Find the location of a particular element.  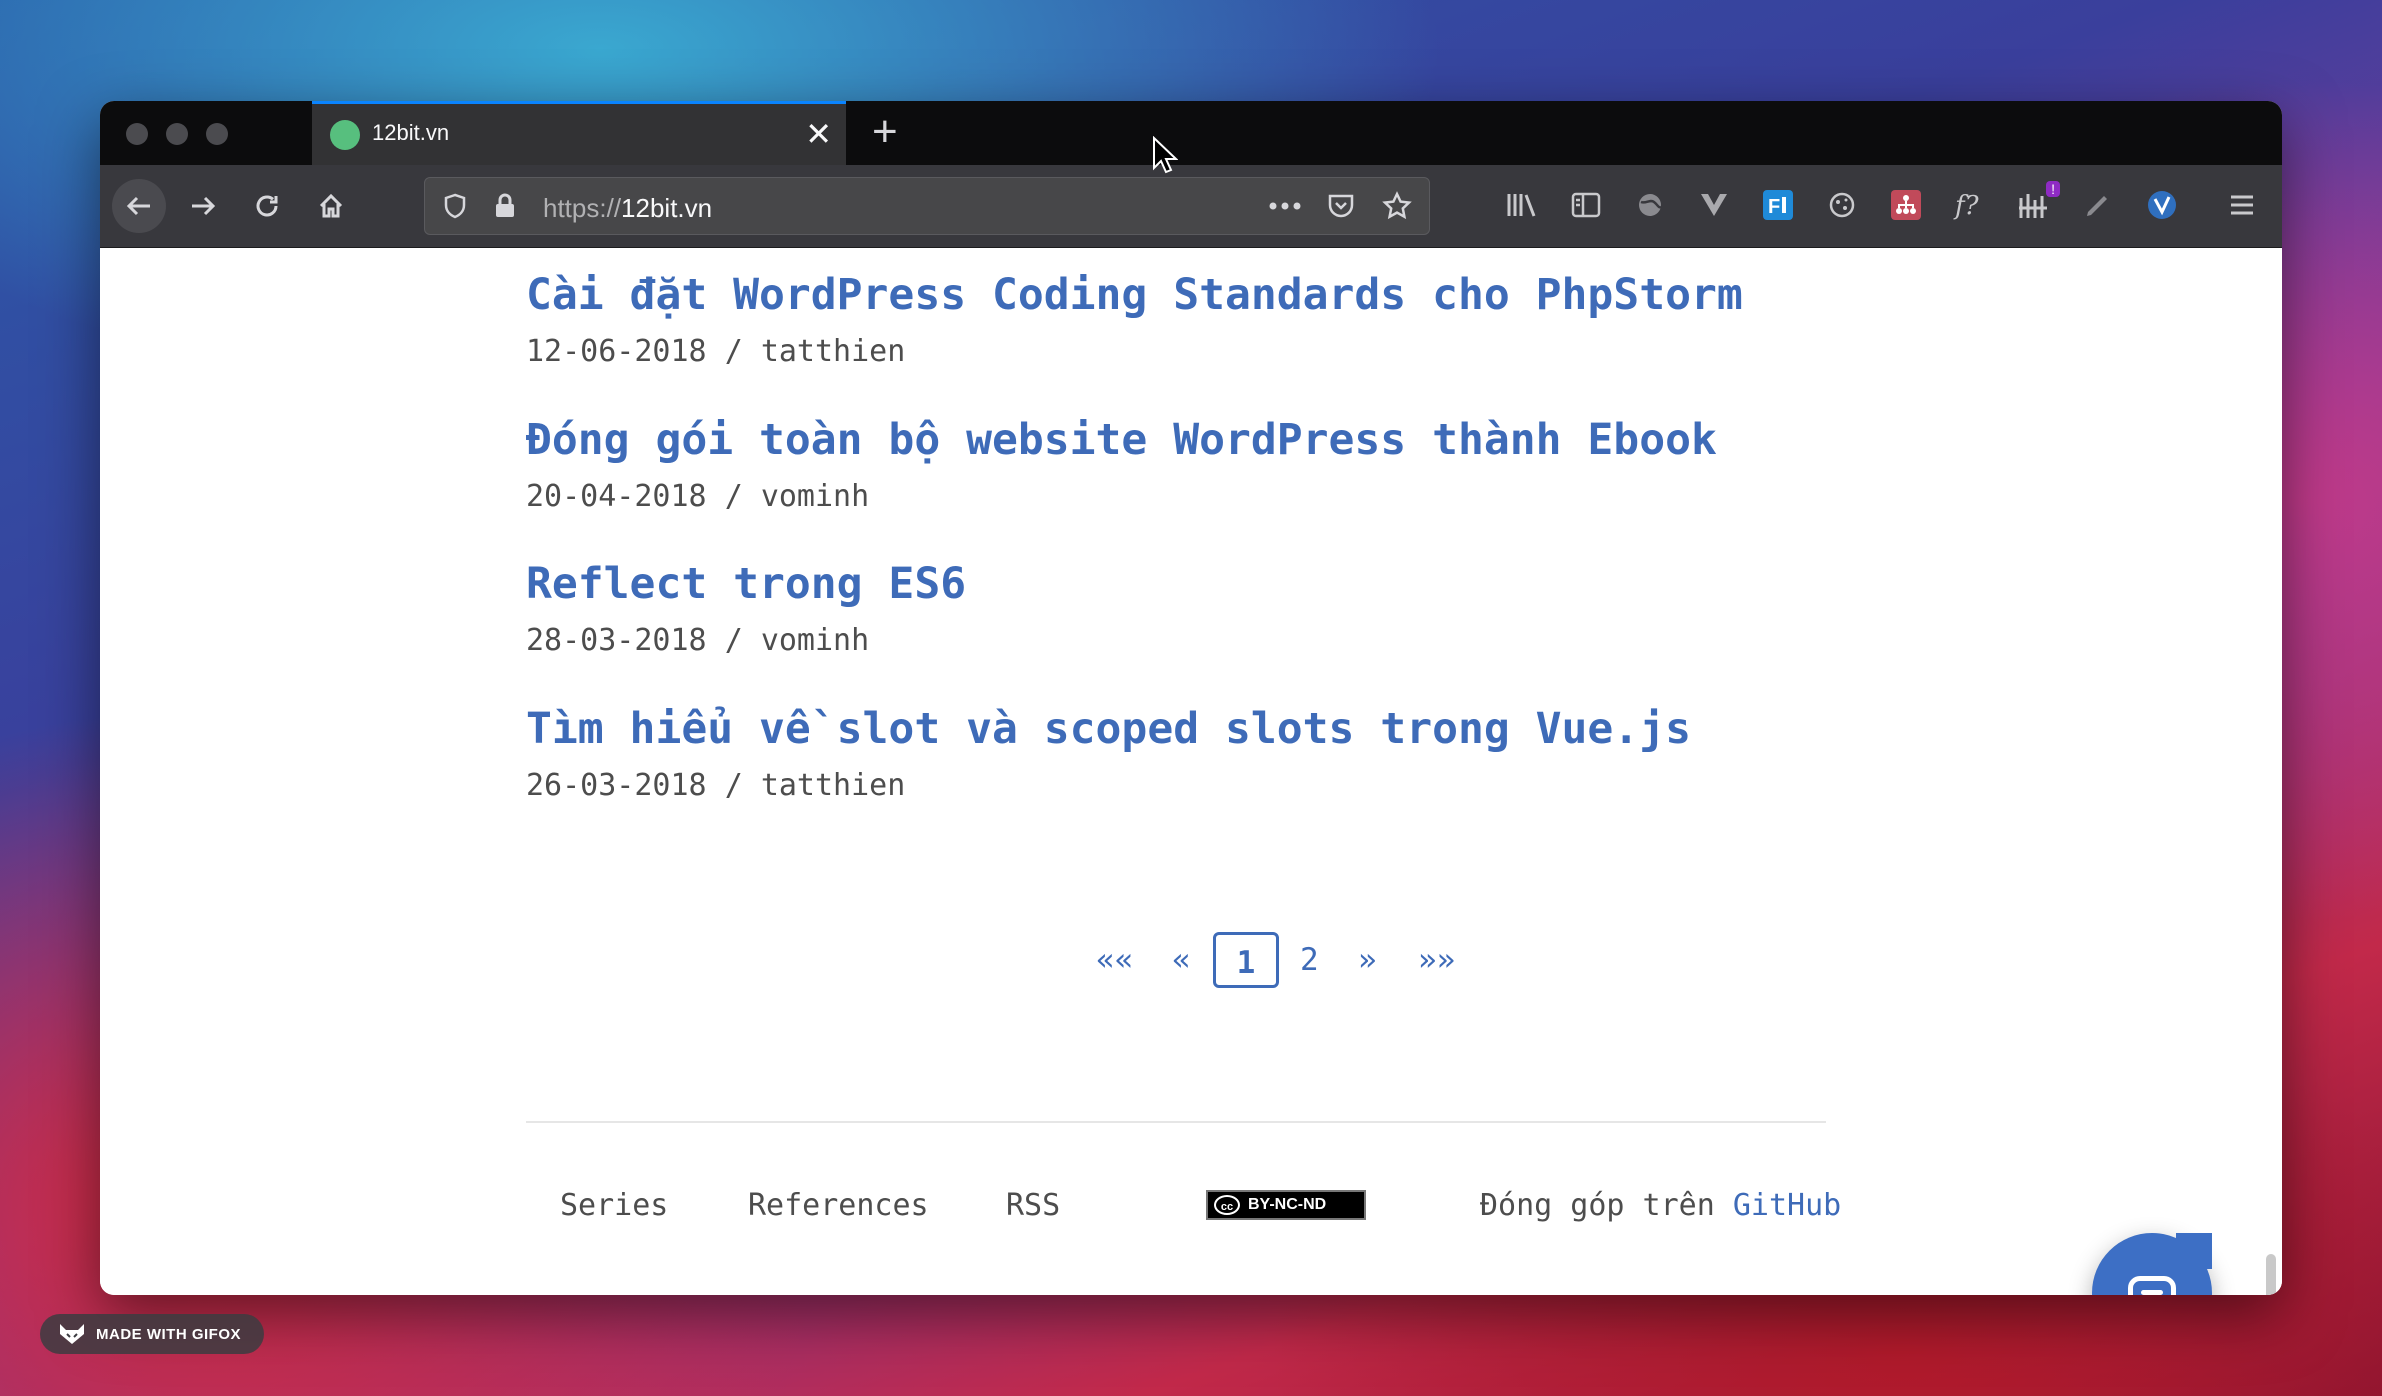

contribute-text: Đóng góp trên is located at coordinates (1597, 1205).